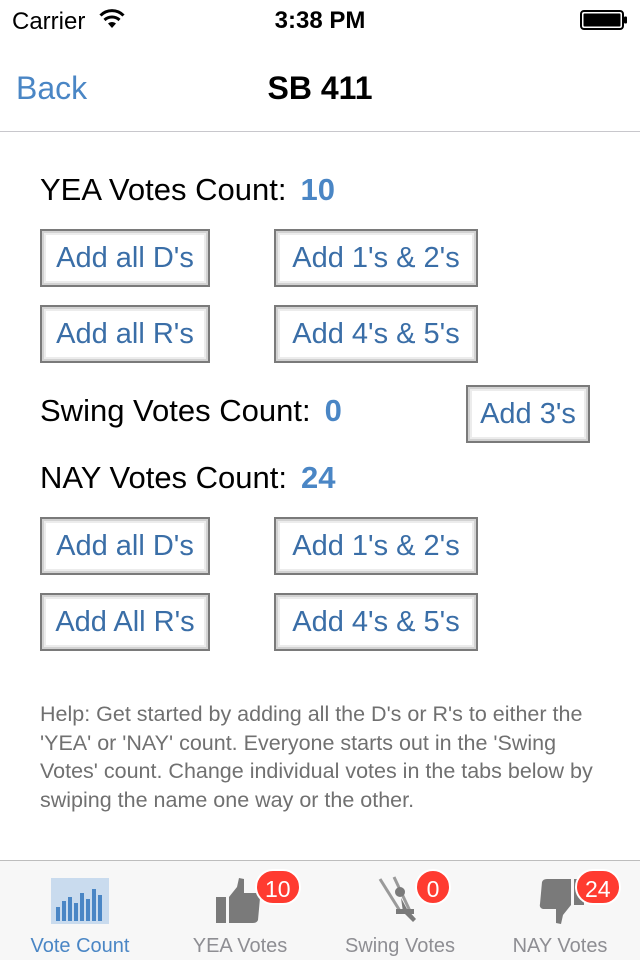  Describe the element at coordinates (528, 414) in the screenshot. I see `swing-add-3s-button: Add 3's` at that location.